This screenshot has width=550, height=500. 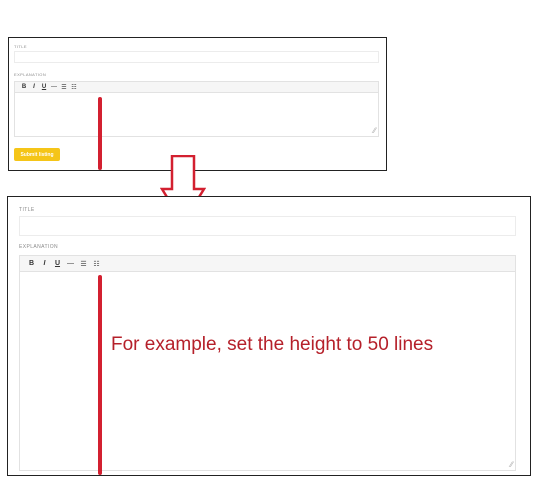 What do you see at coordinates (196, 115) in the screenshot?
I see `explanation-textarea: ∕∕` at bounding box center [196, 115].